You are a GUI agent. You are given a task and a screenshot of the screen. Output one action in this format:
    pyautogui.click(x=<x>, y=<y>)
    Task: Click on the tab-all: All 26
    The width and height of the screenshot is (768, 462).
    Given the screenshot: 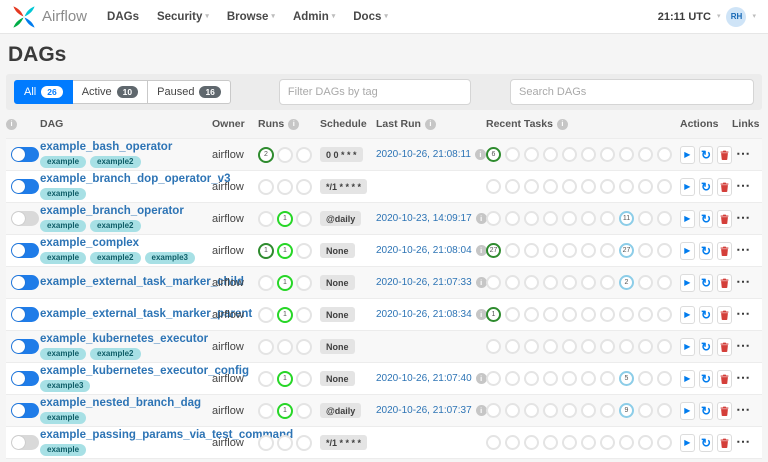 What is the action you would take?
    pyautogui.click(x=43, y=92)
    